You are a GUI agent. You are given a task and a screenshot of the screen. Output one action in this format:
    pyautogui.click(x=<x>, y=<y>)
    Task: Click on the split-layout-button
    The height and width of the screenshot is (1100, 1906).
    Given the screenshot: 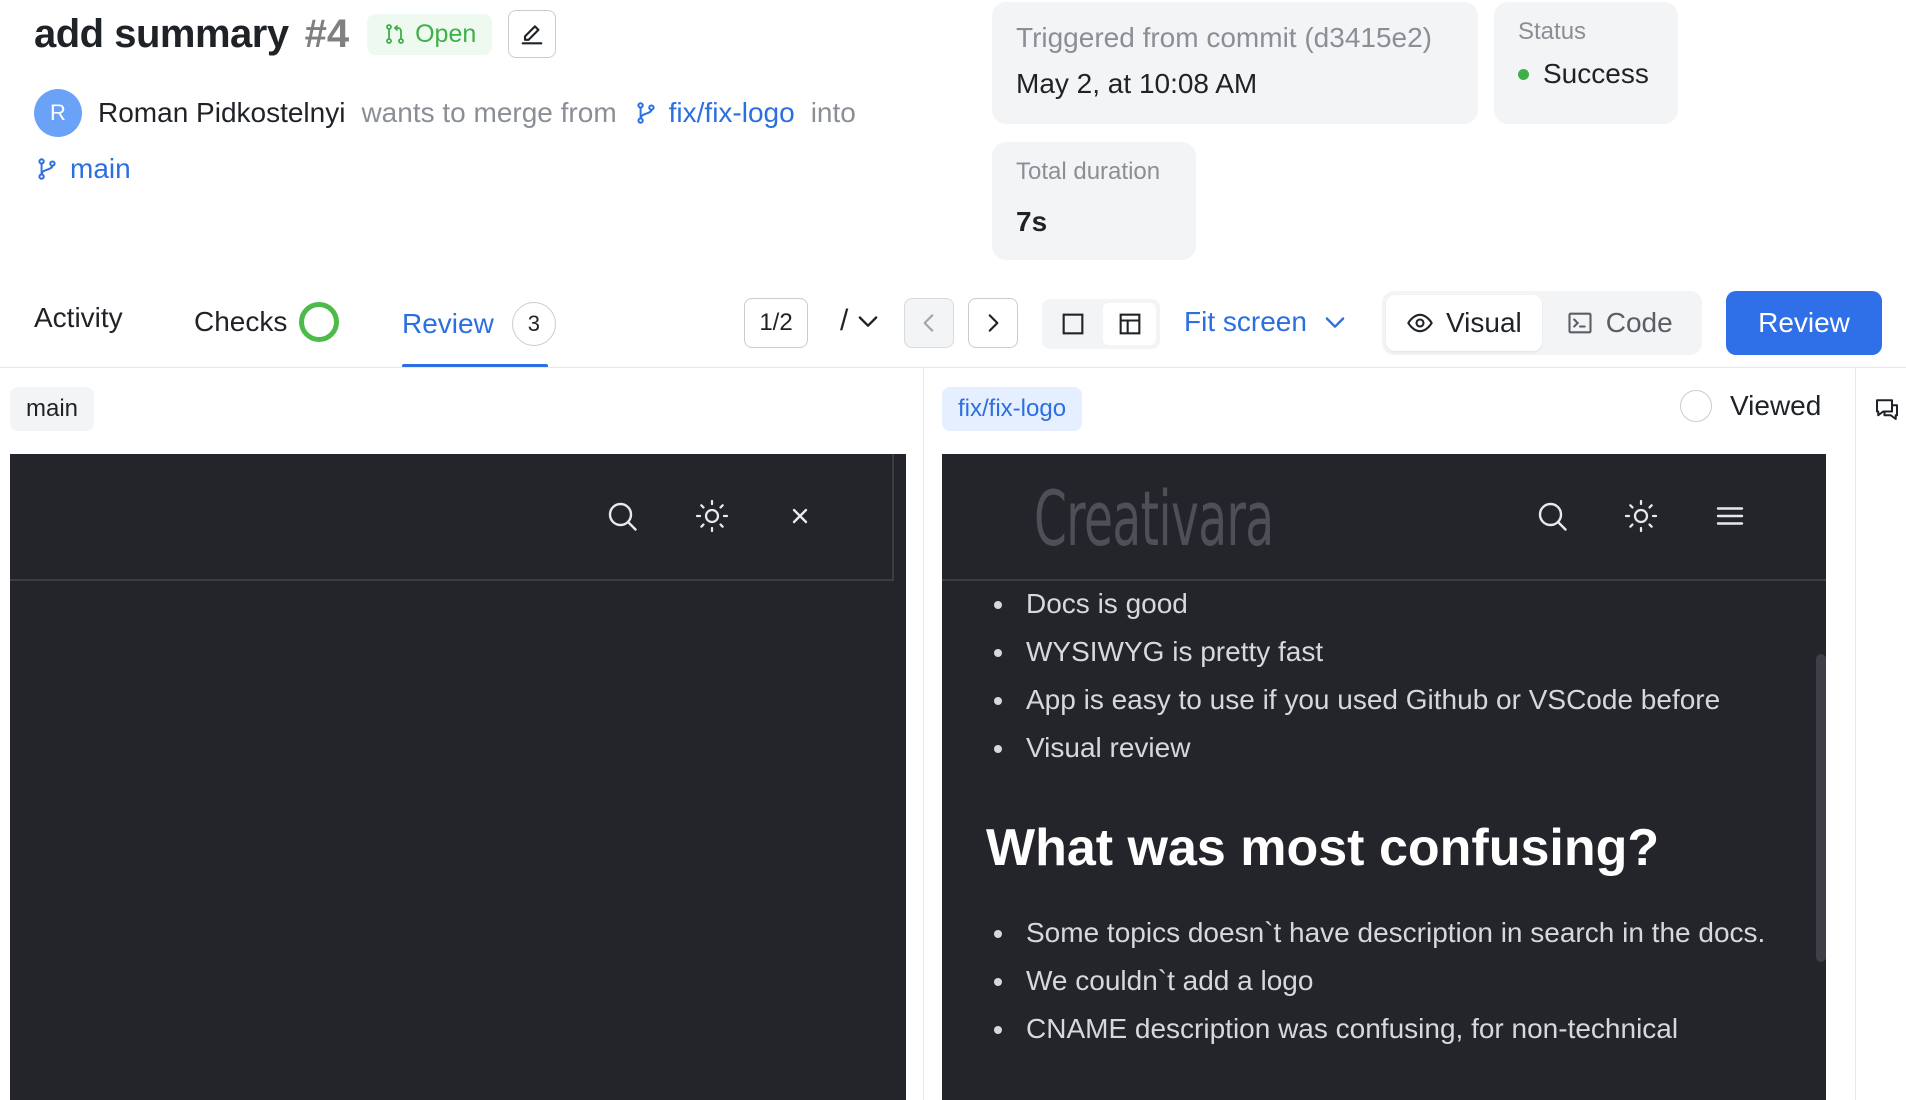 What is the action you would take?
    pyautogui.click(x=1129, y=324)
    